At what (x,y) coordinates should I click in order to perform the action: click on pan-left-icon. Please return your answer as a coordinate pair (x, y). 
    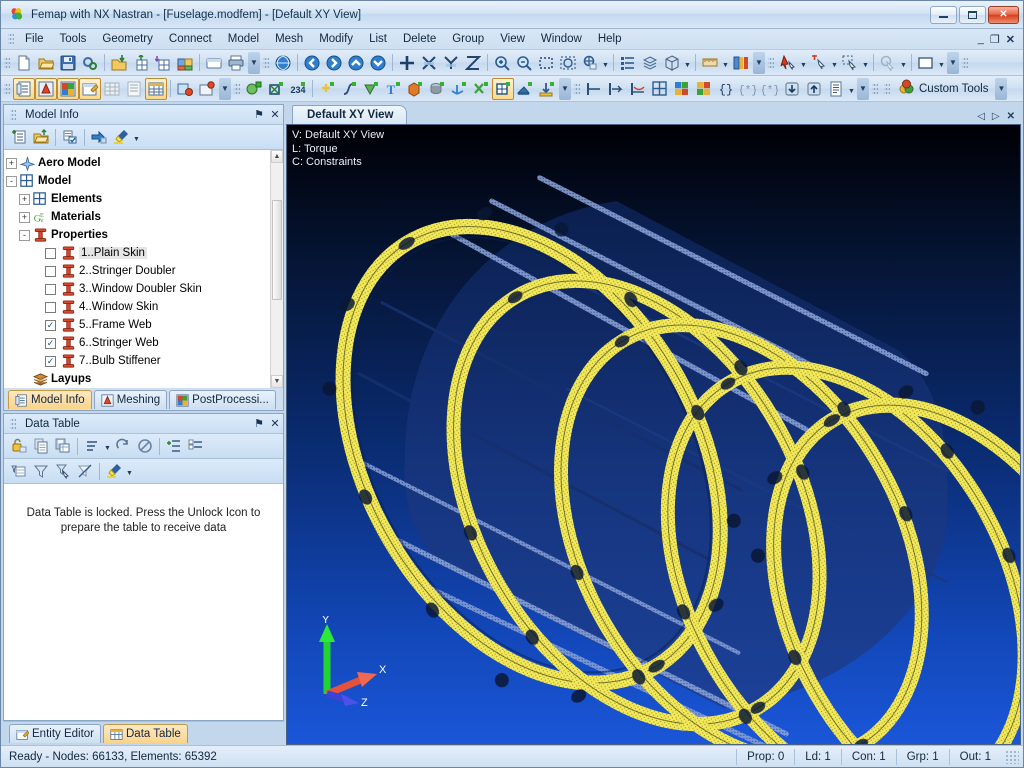
    Looking at the image, I should click on (312, 63).